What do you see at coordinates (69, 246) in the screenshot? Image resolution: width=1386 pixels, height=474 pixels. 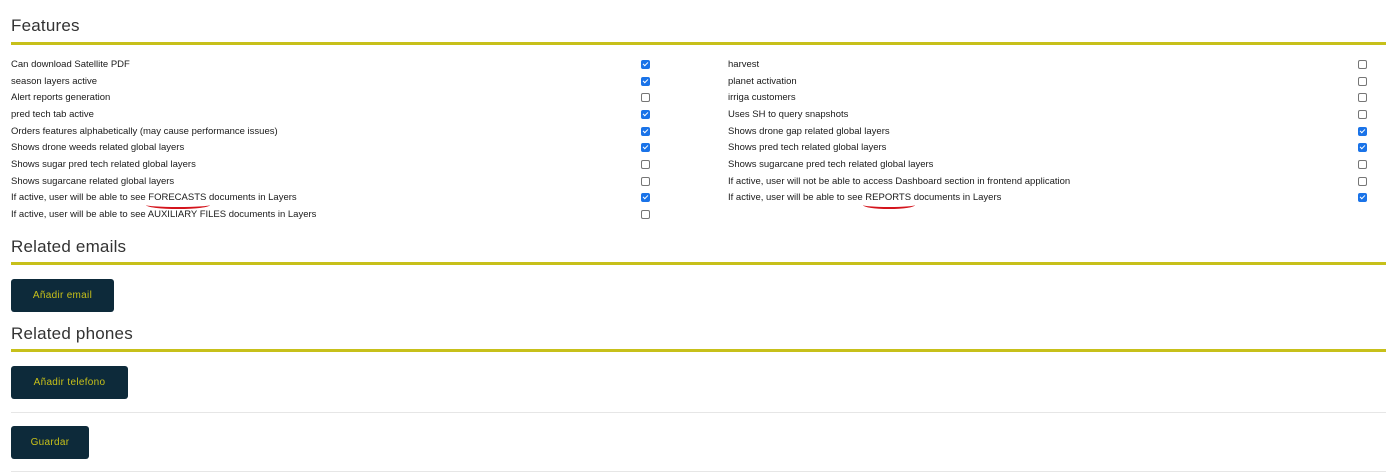 I see `emails-title: Related emails` at bounding box center [69, 246].